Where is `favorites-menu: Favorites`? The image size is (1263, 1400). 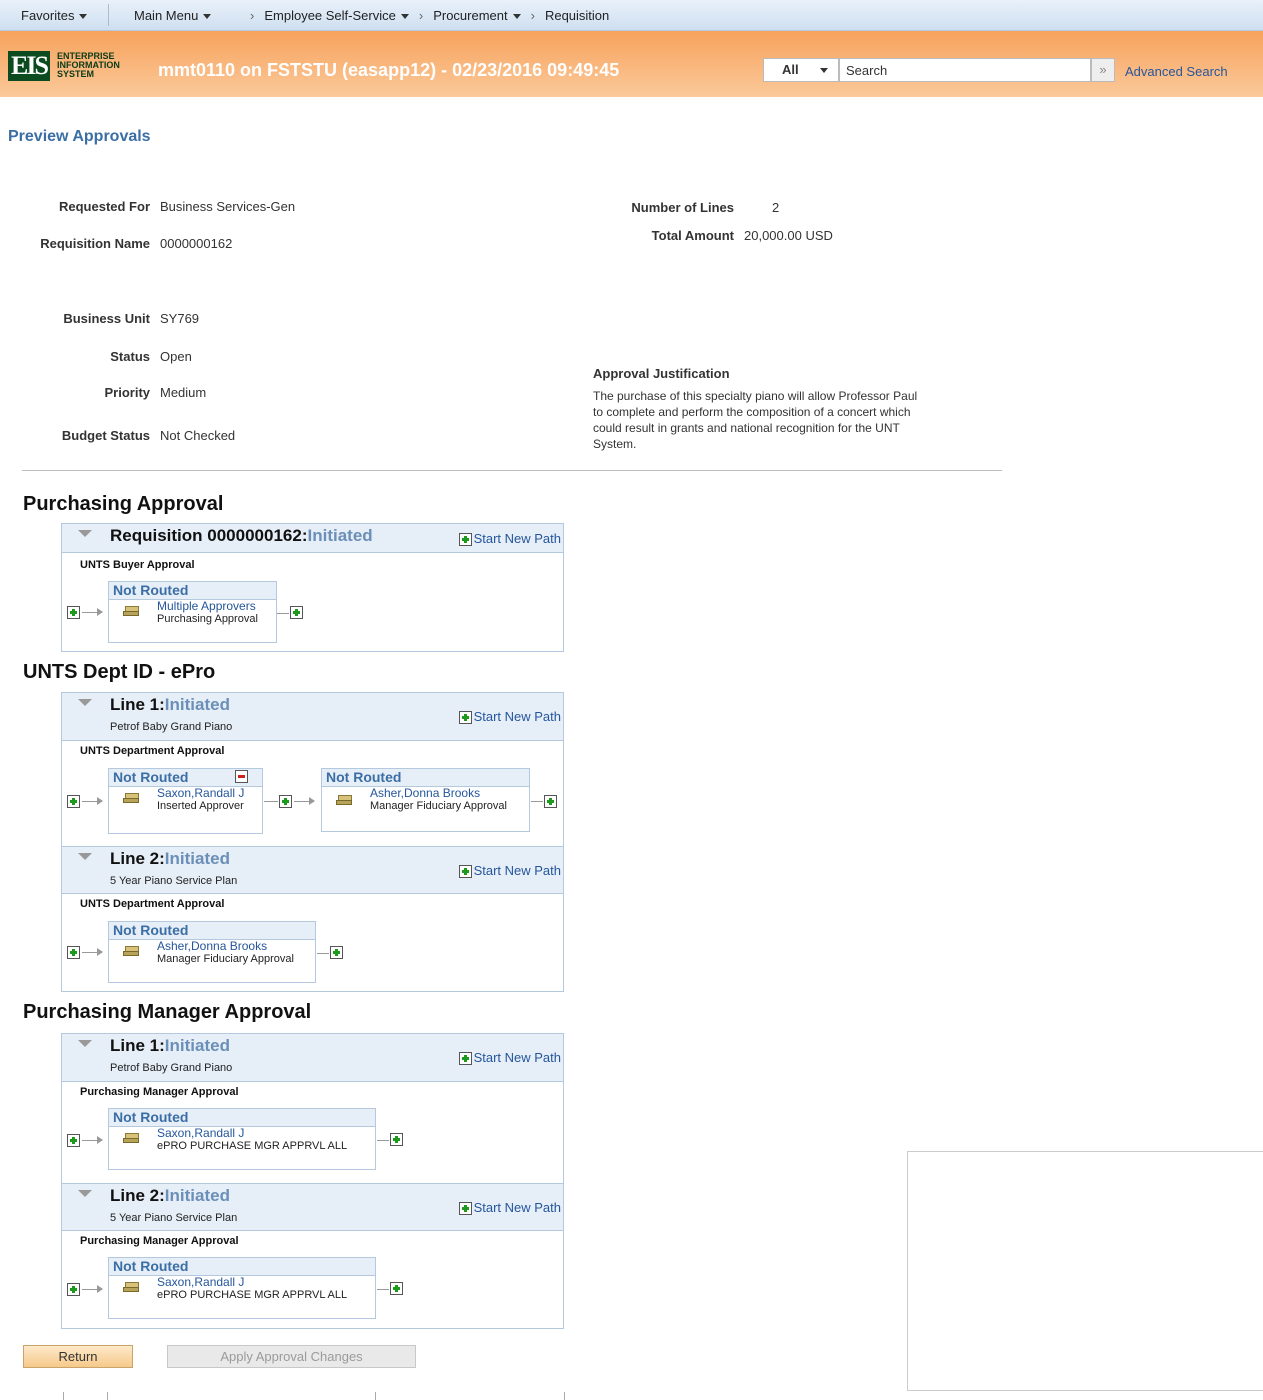
favorites-menu: Favorites is located at coordinates (54, 15).